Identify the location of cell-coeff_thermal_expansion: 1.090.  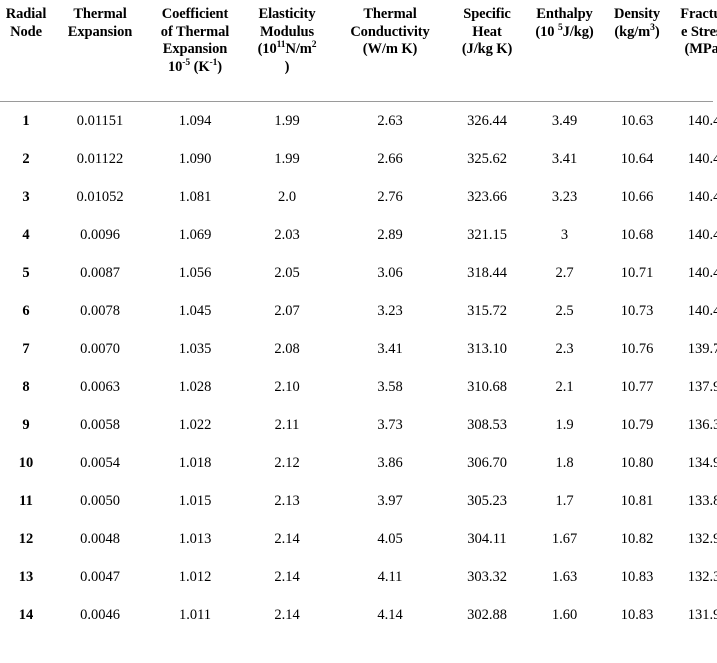
(195, 158).